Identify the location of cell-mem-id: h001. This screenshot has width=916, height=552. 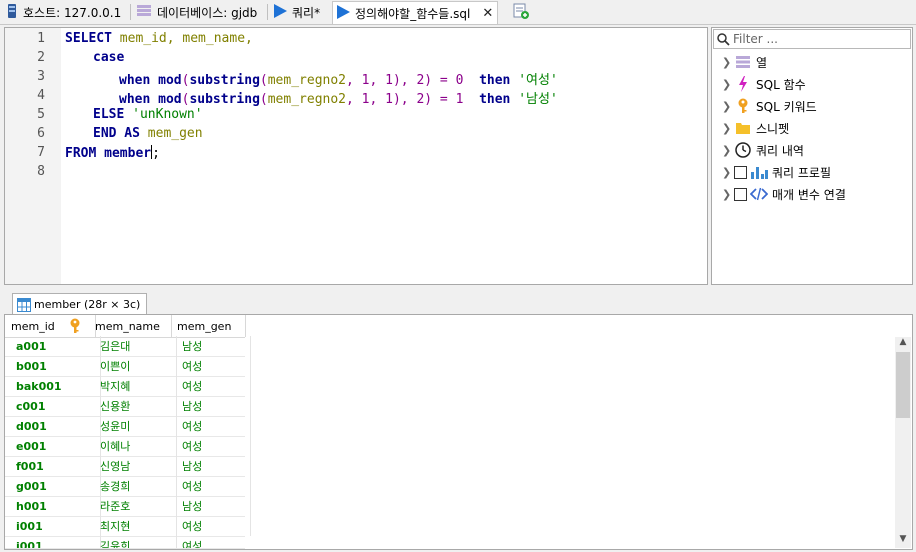
(53, 506).